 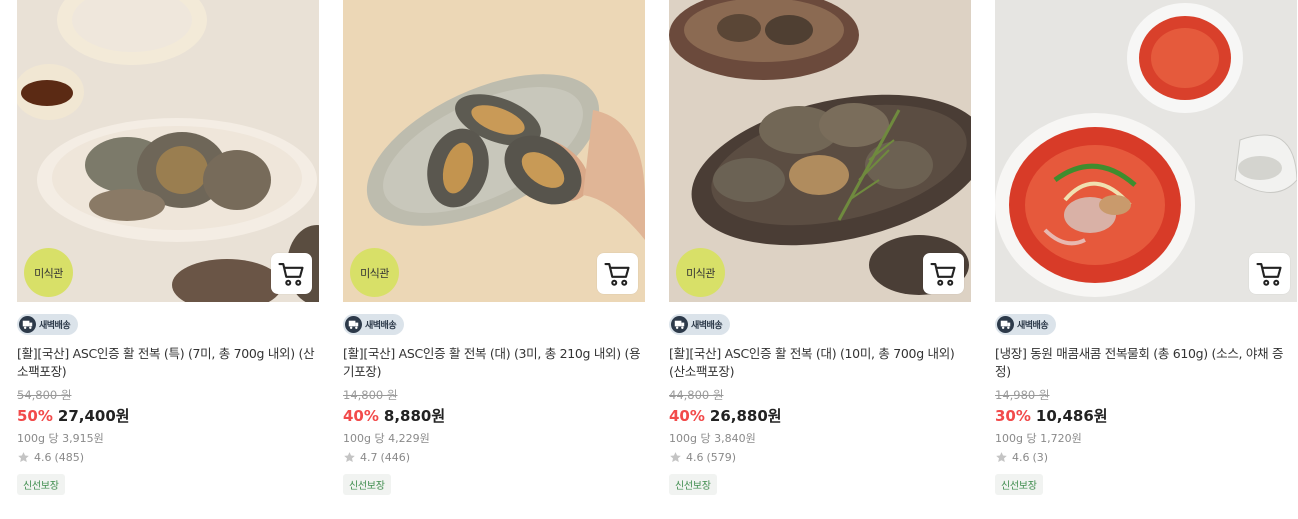 I want to click on unit-price: 100g 당 3,840원, so click(x=712, y=438).